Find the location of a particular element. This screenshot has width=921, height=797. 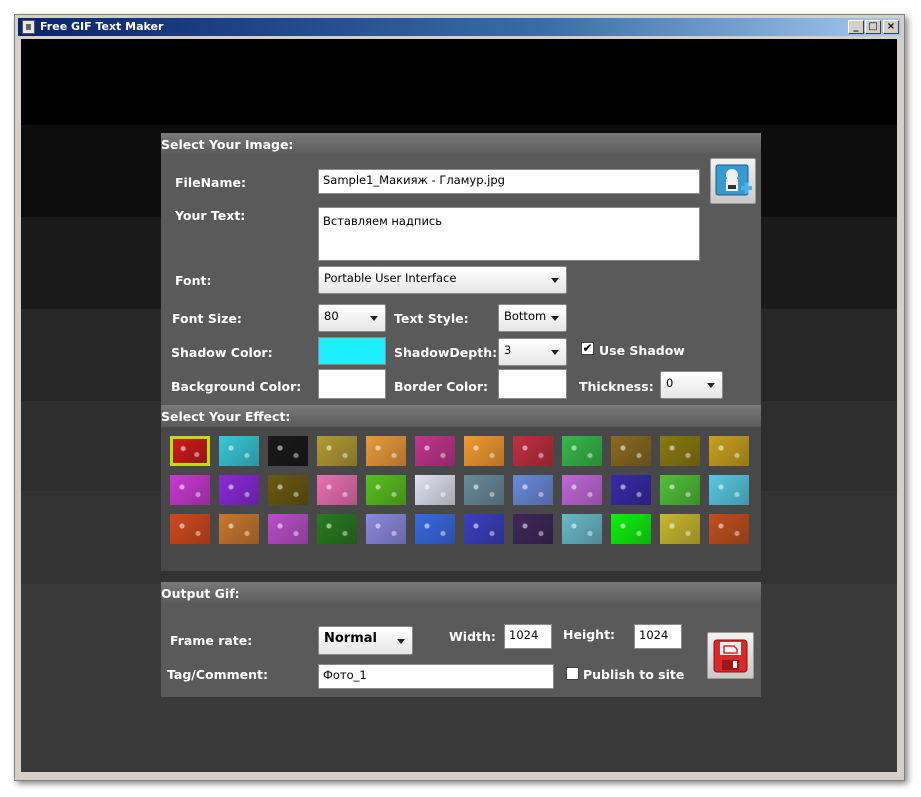

output-section-header: Output Gif: is located at coordinates (461, 593).